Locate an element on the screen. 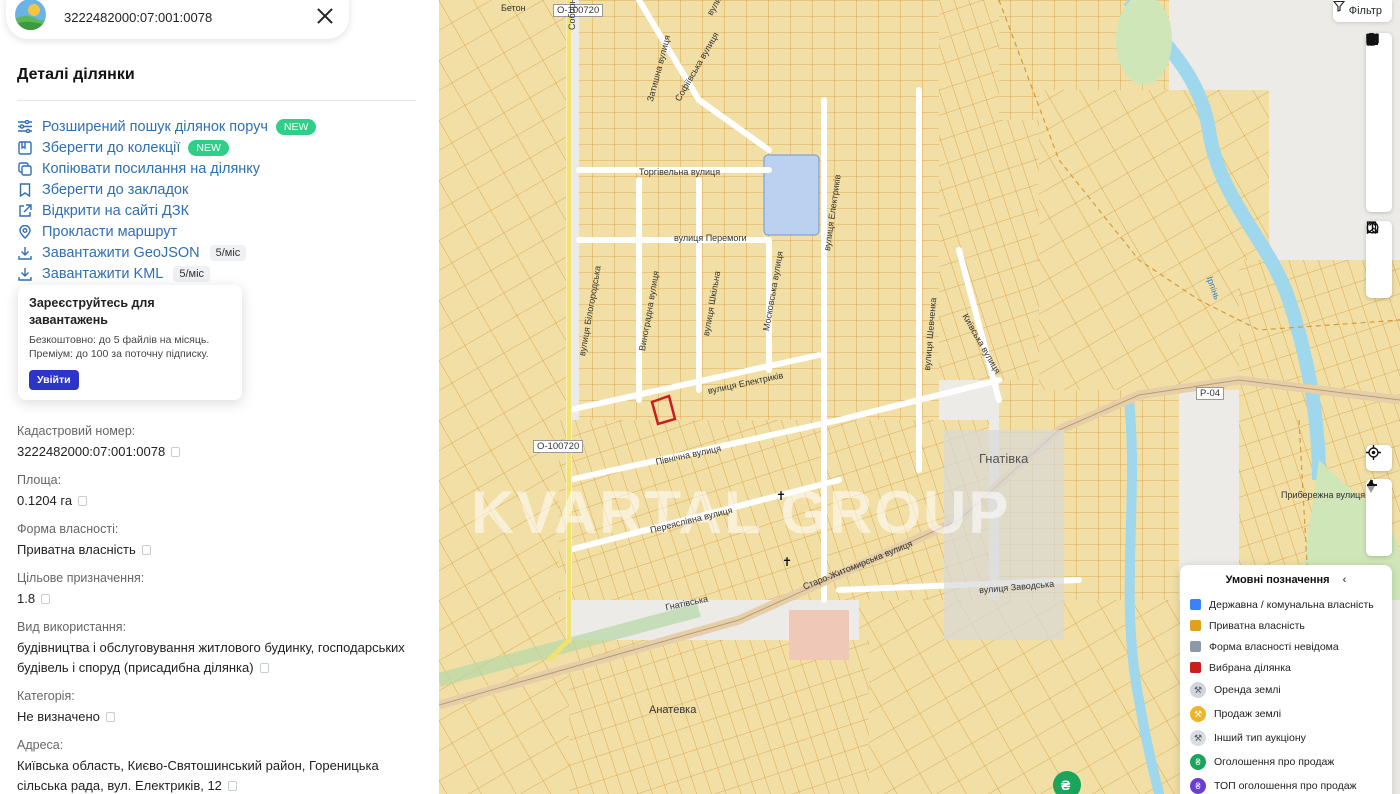 The width and height of the screenshot is (1400, 794). draw-circle-icon is located at coordinates (1379, 84).